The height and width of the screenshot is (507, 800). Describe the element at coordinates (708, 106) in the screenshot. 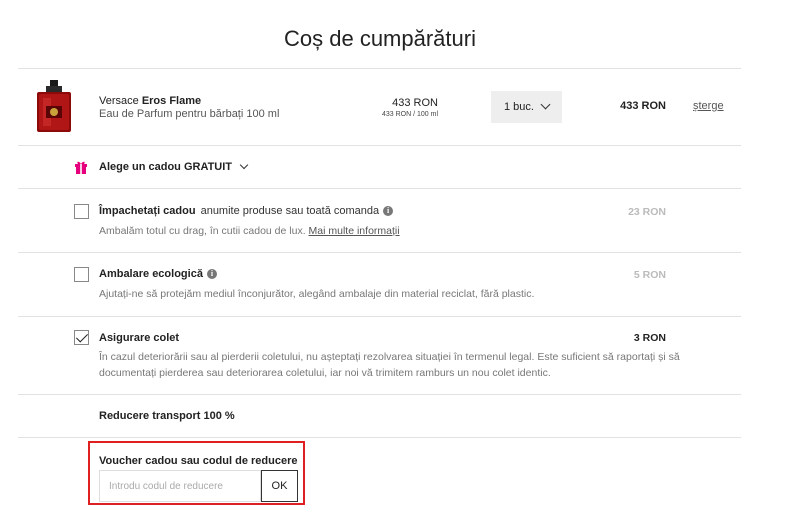

I see `delete-link: șterge` at that location.